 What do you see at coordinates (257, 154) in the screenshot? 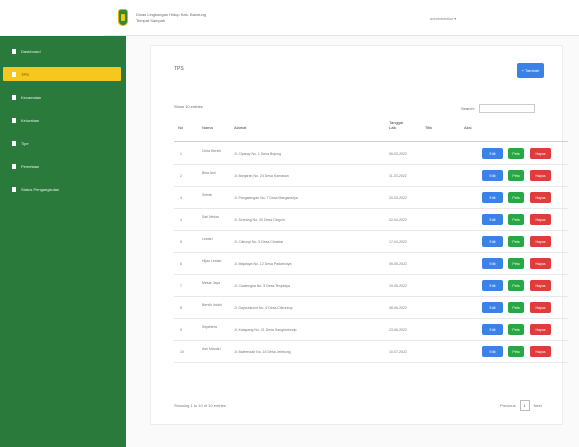
I see `cell-alamat: Jl. Ciparay No. 1 Desa Bojong` at bounding box center [257, 154].